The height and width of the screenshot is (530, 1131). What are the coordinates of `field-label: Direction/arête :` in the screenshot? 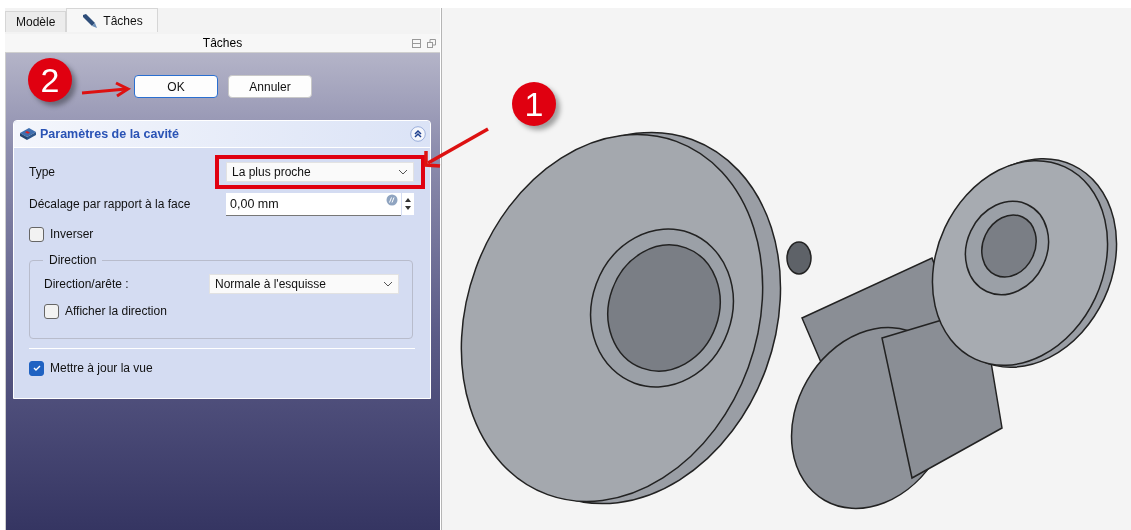 It's located at (86, 283).